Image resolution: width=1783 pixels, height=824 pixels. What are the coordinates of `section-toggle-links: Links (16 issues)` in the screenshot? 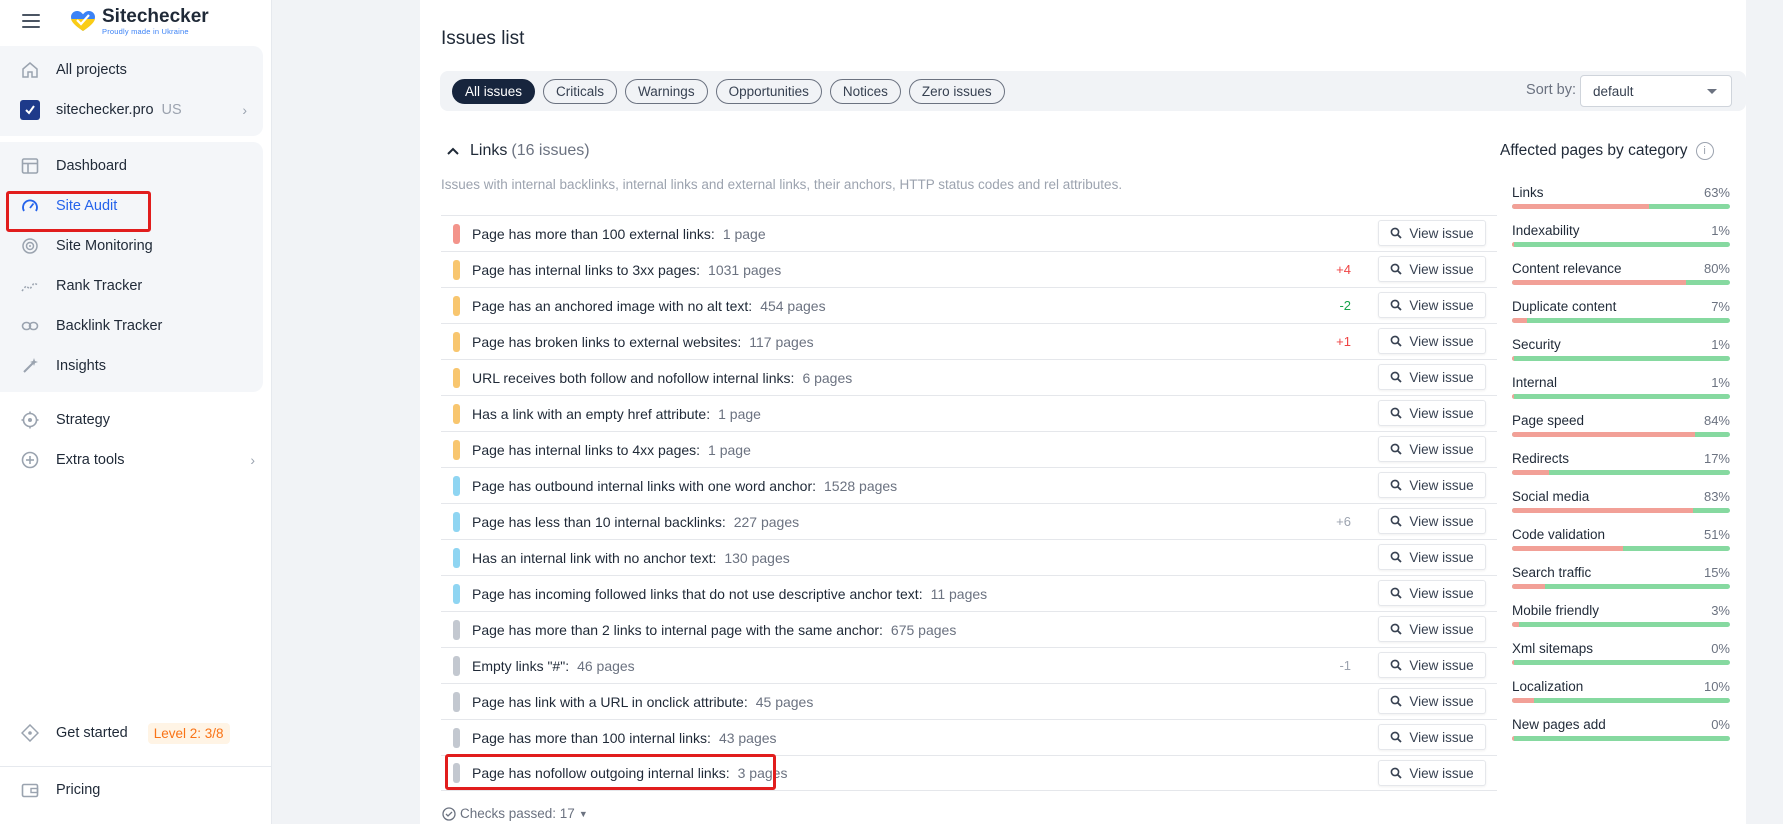 It's located at (518, 151).